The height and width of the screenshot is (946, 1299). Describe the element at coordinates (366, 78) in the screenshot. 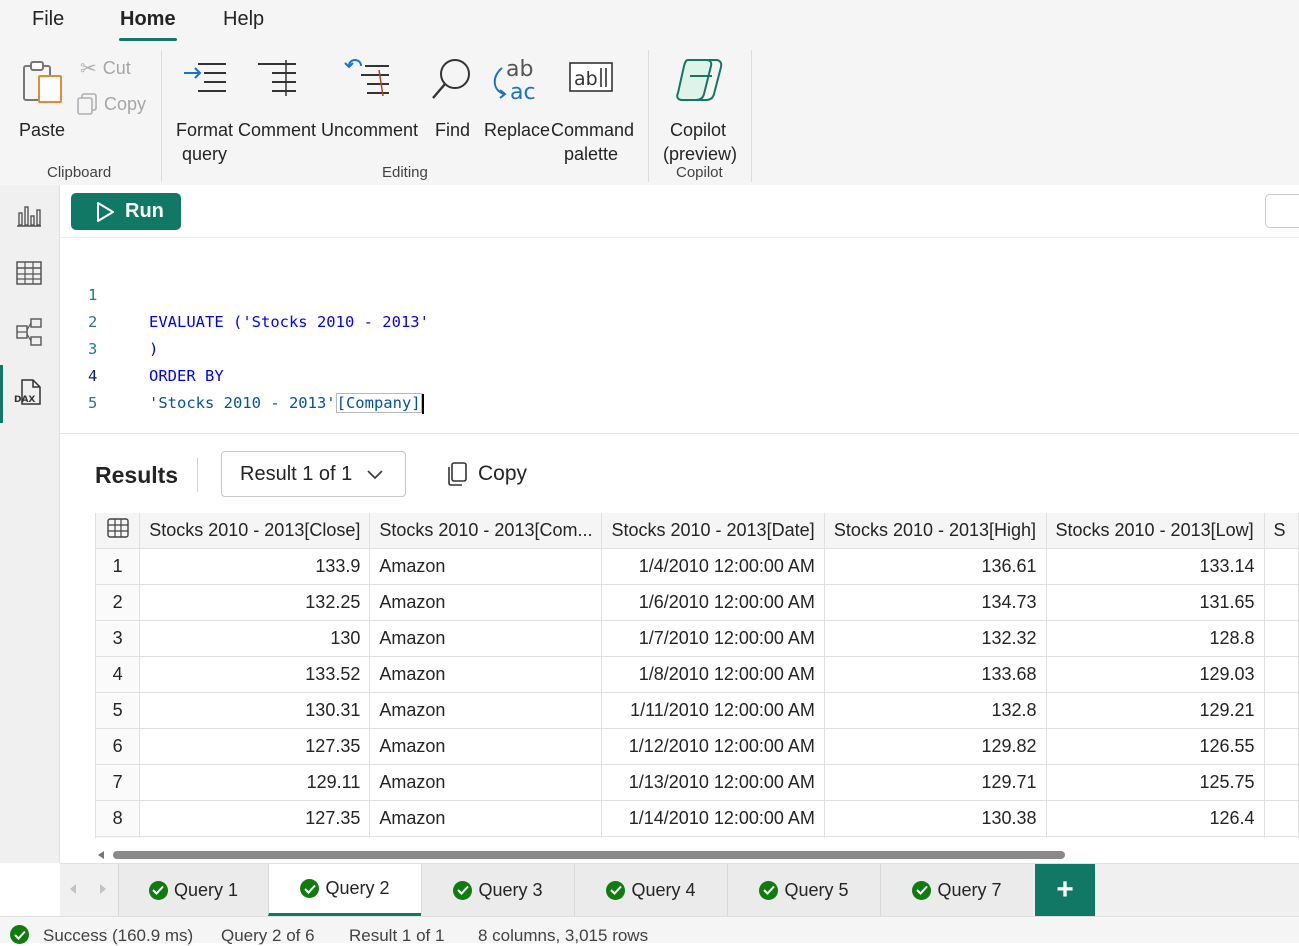

I see `uncomment-icon` at that location.